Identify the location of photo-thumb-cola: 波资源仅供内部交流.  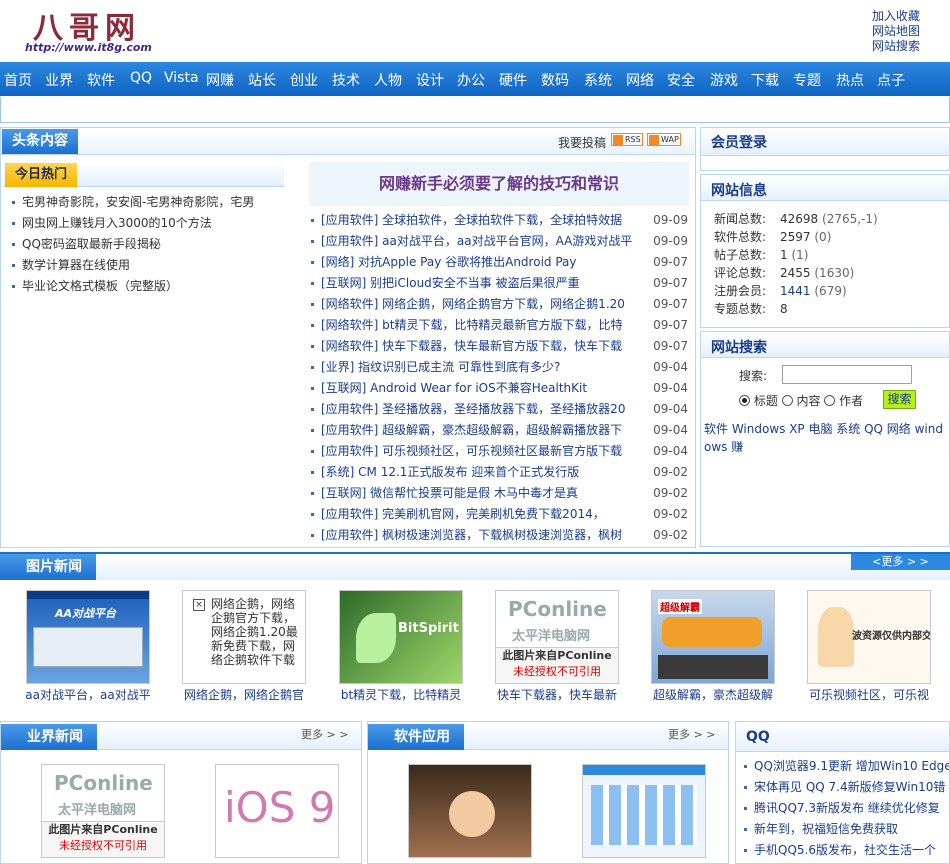
(869, 637).